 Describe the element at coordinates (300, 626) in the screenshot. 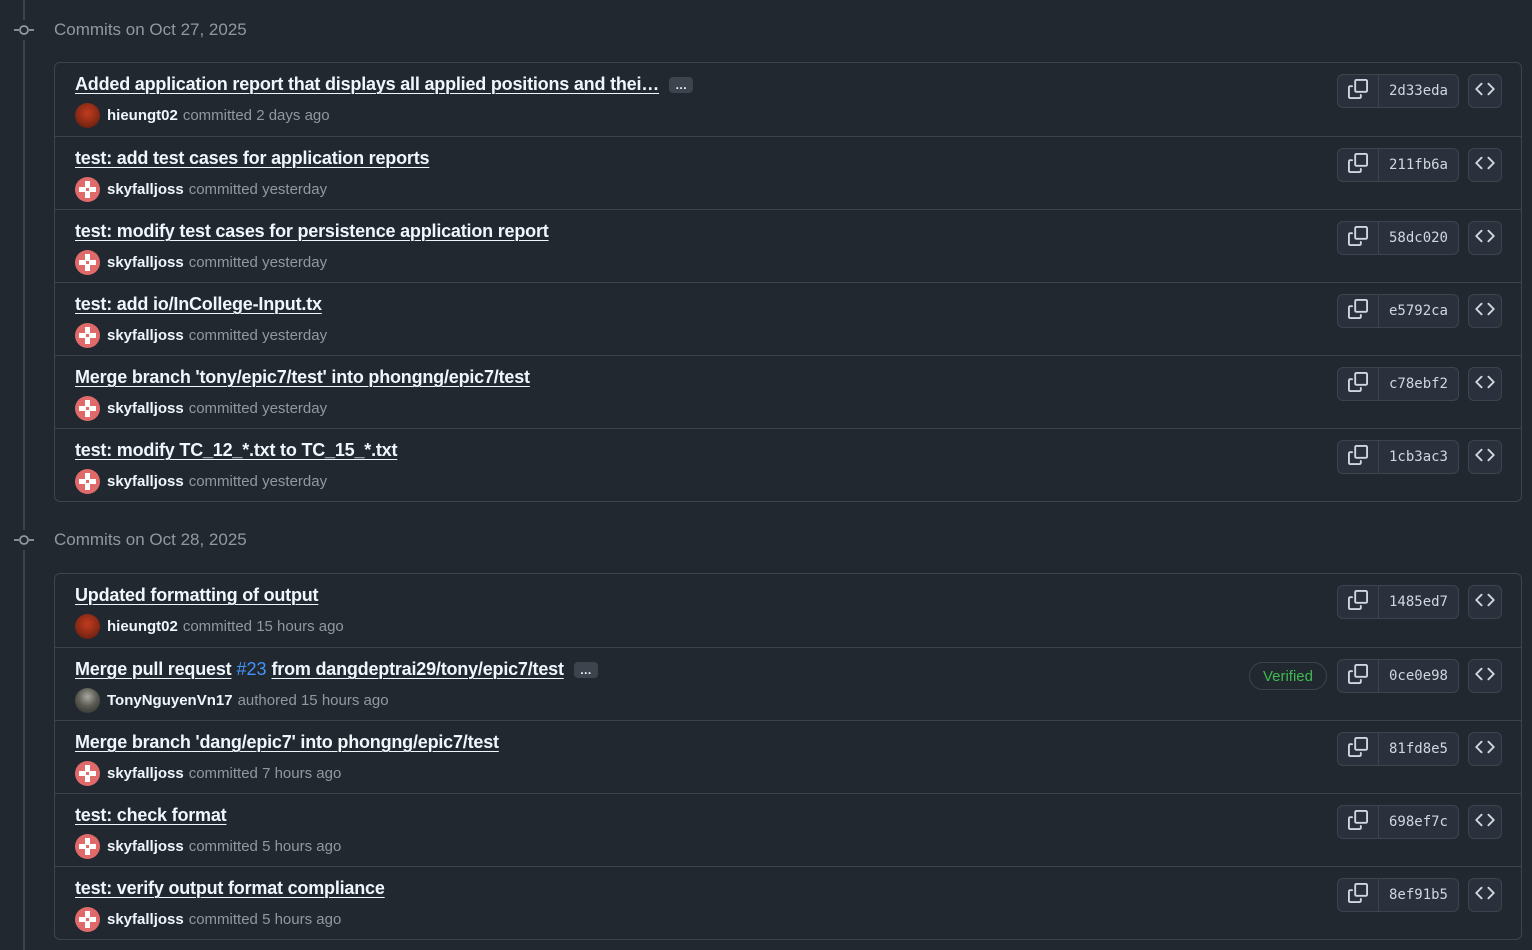

I see `commit-time: 15 hours ago` at that location.